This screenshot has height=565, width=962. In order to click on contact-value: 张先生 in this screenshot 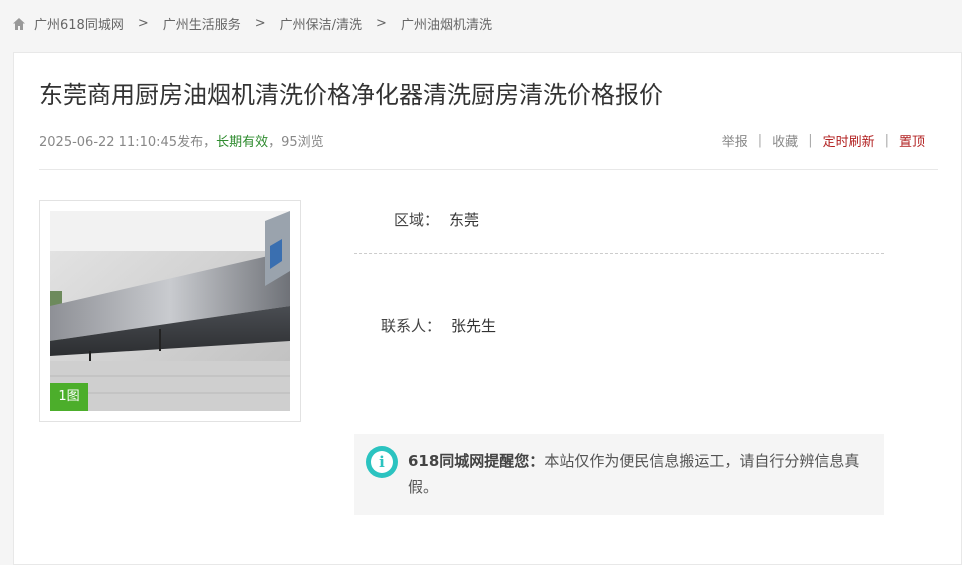, I will do `click(474, 326)`.